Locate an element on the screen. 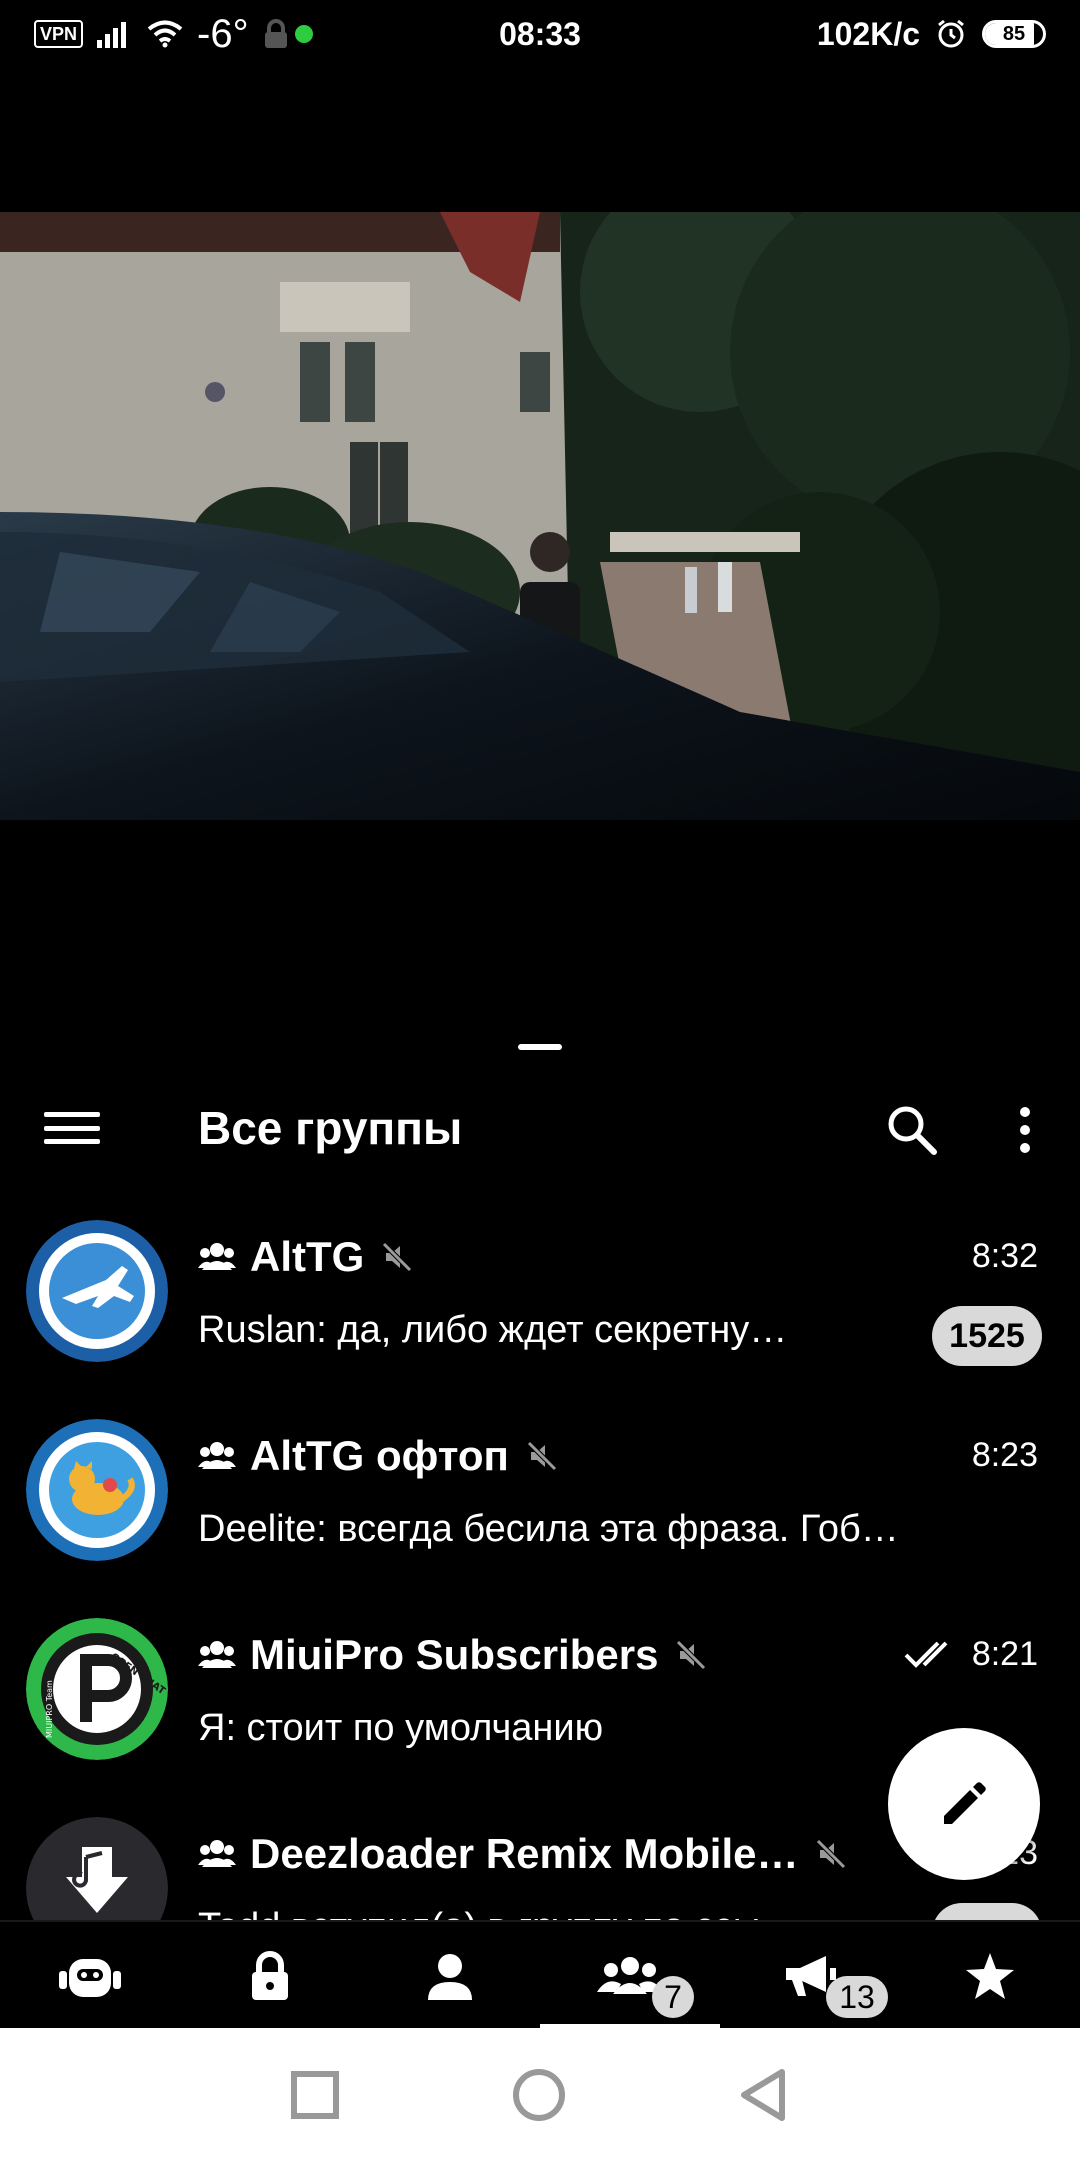 This screenshot has height=2160, width=1080. home-button is located at coordinates (539, 2095).